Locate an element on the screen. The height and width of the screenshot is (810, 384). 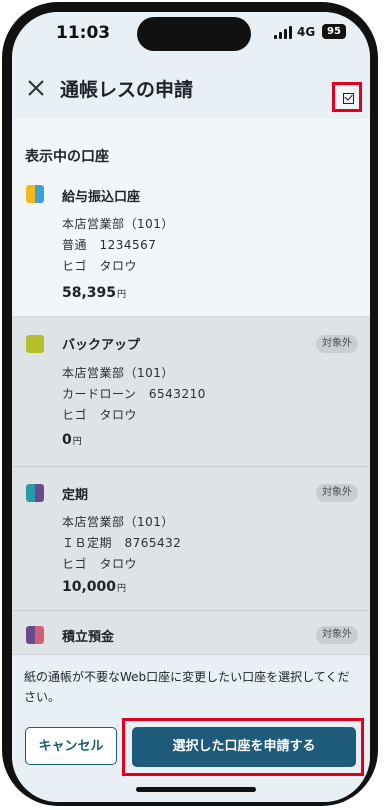
account-item: 積立預金 対象外 is located at coordinates (191, 632).